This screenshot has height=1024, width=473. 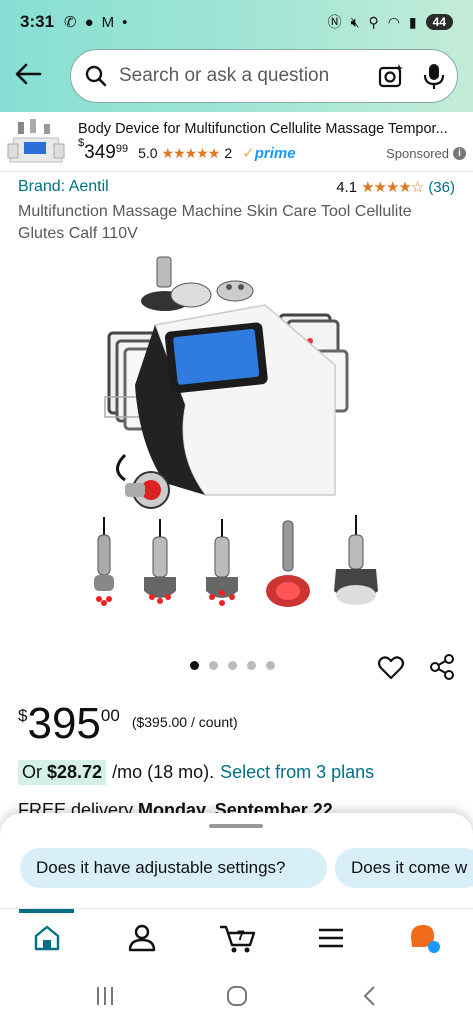 I want to click on attachment-heads-image, so click(x=236, y=561).